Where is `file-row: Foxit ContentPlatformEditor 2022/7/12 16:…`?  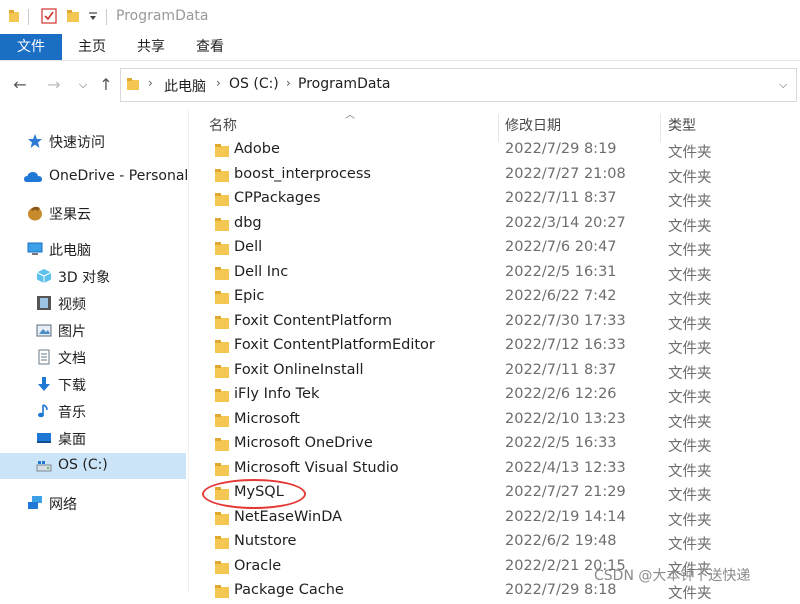 file-row: Foxit ContentPlatformEditor 2022/7/12 16:… is located at coordinates (495, 347).